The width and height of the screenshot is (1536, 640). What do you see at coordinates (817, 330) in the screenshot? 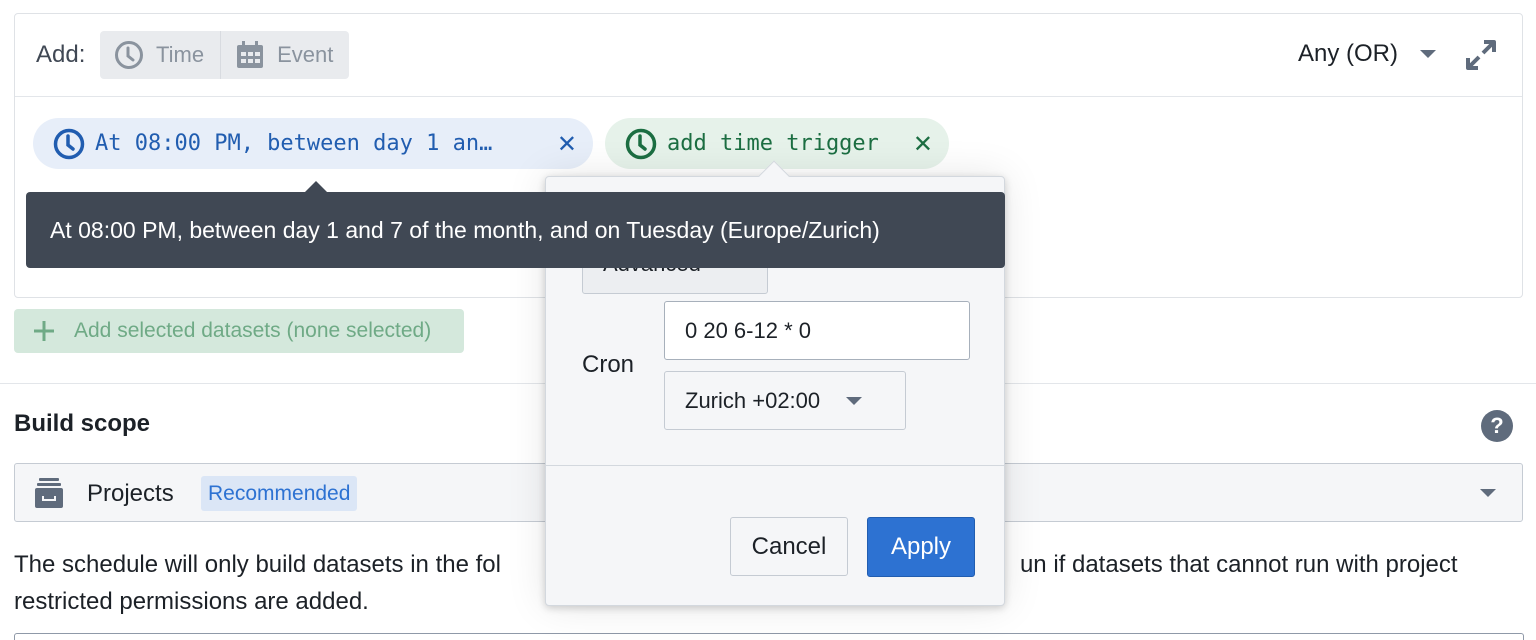
I see `cron-input` at bounding box center [817, 330].